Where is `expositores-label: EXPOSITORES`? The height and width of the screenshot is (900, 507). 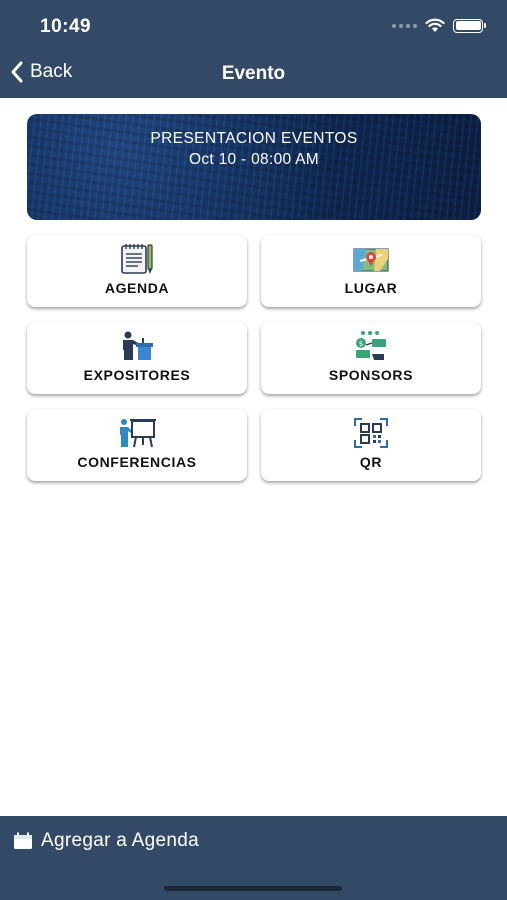
expositores-label: EXPOSITORES is located at coordinates (137, 375).